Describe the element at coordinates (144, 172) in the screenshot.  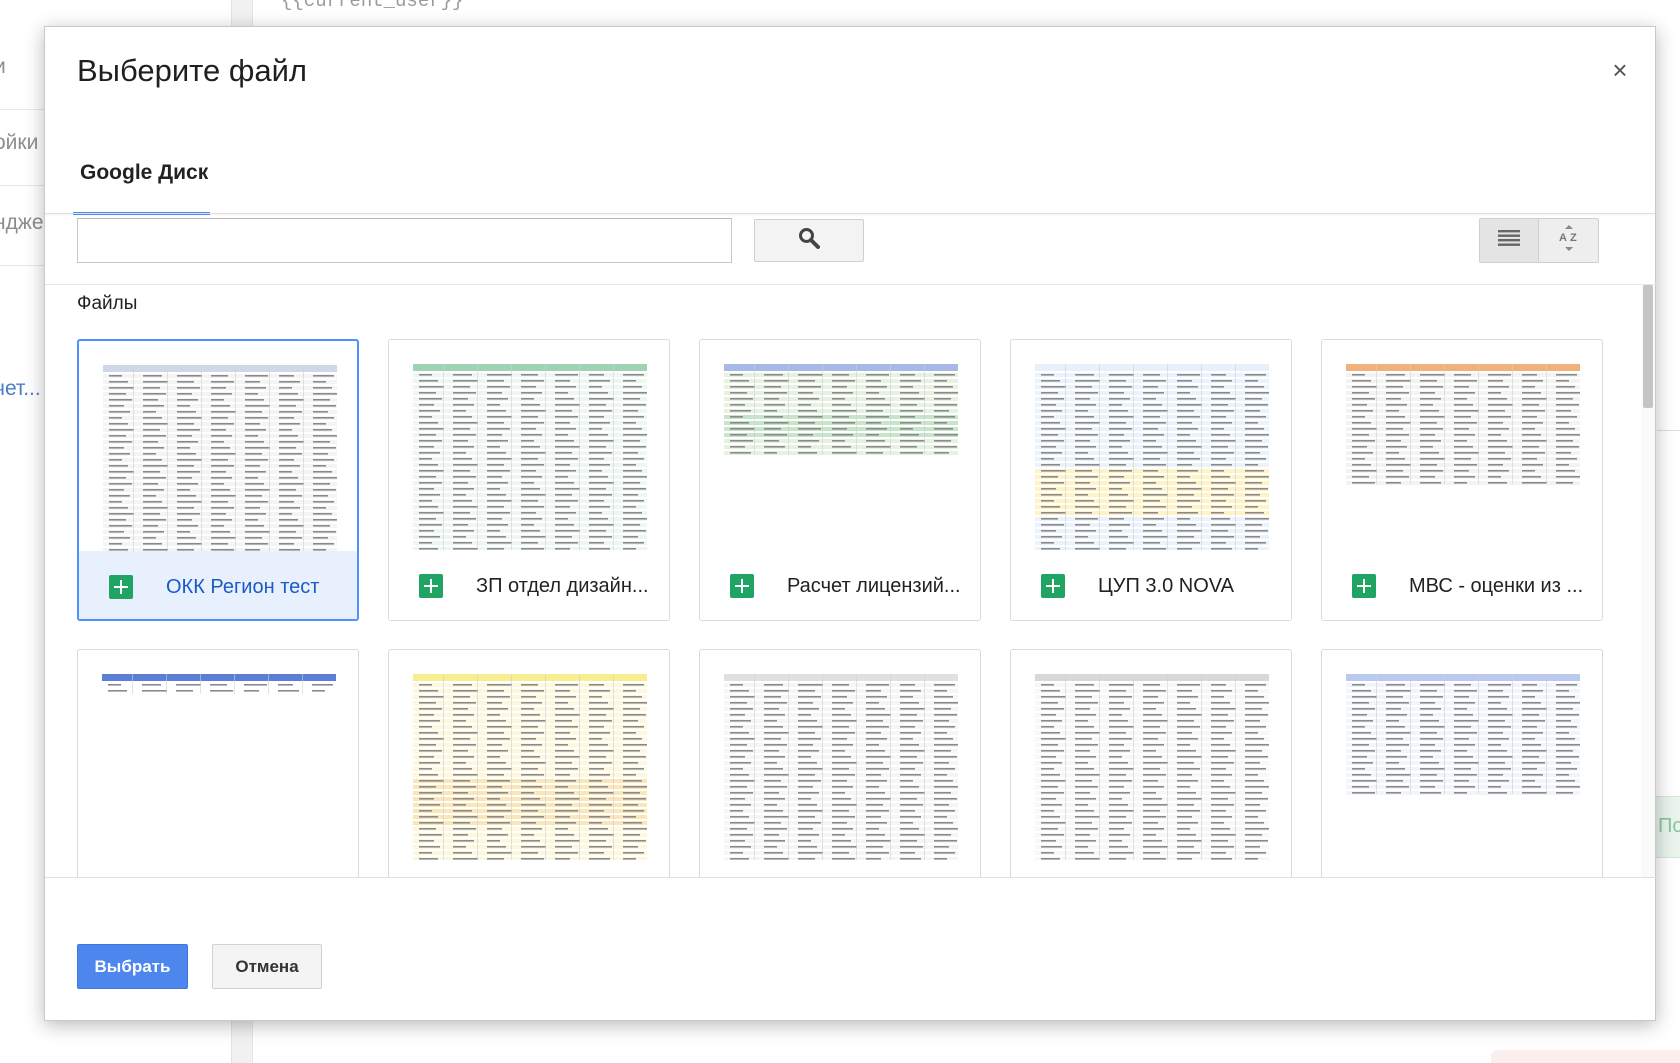
I see `tab-label: Google Диск` at that location.